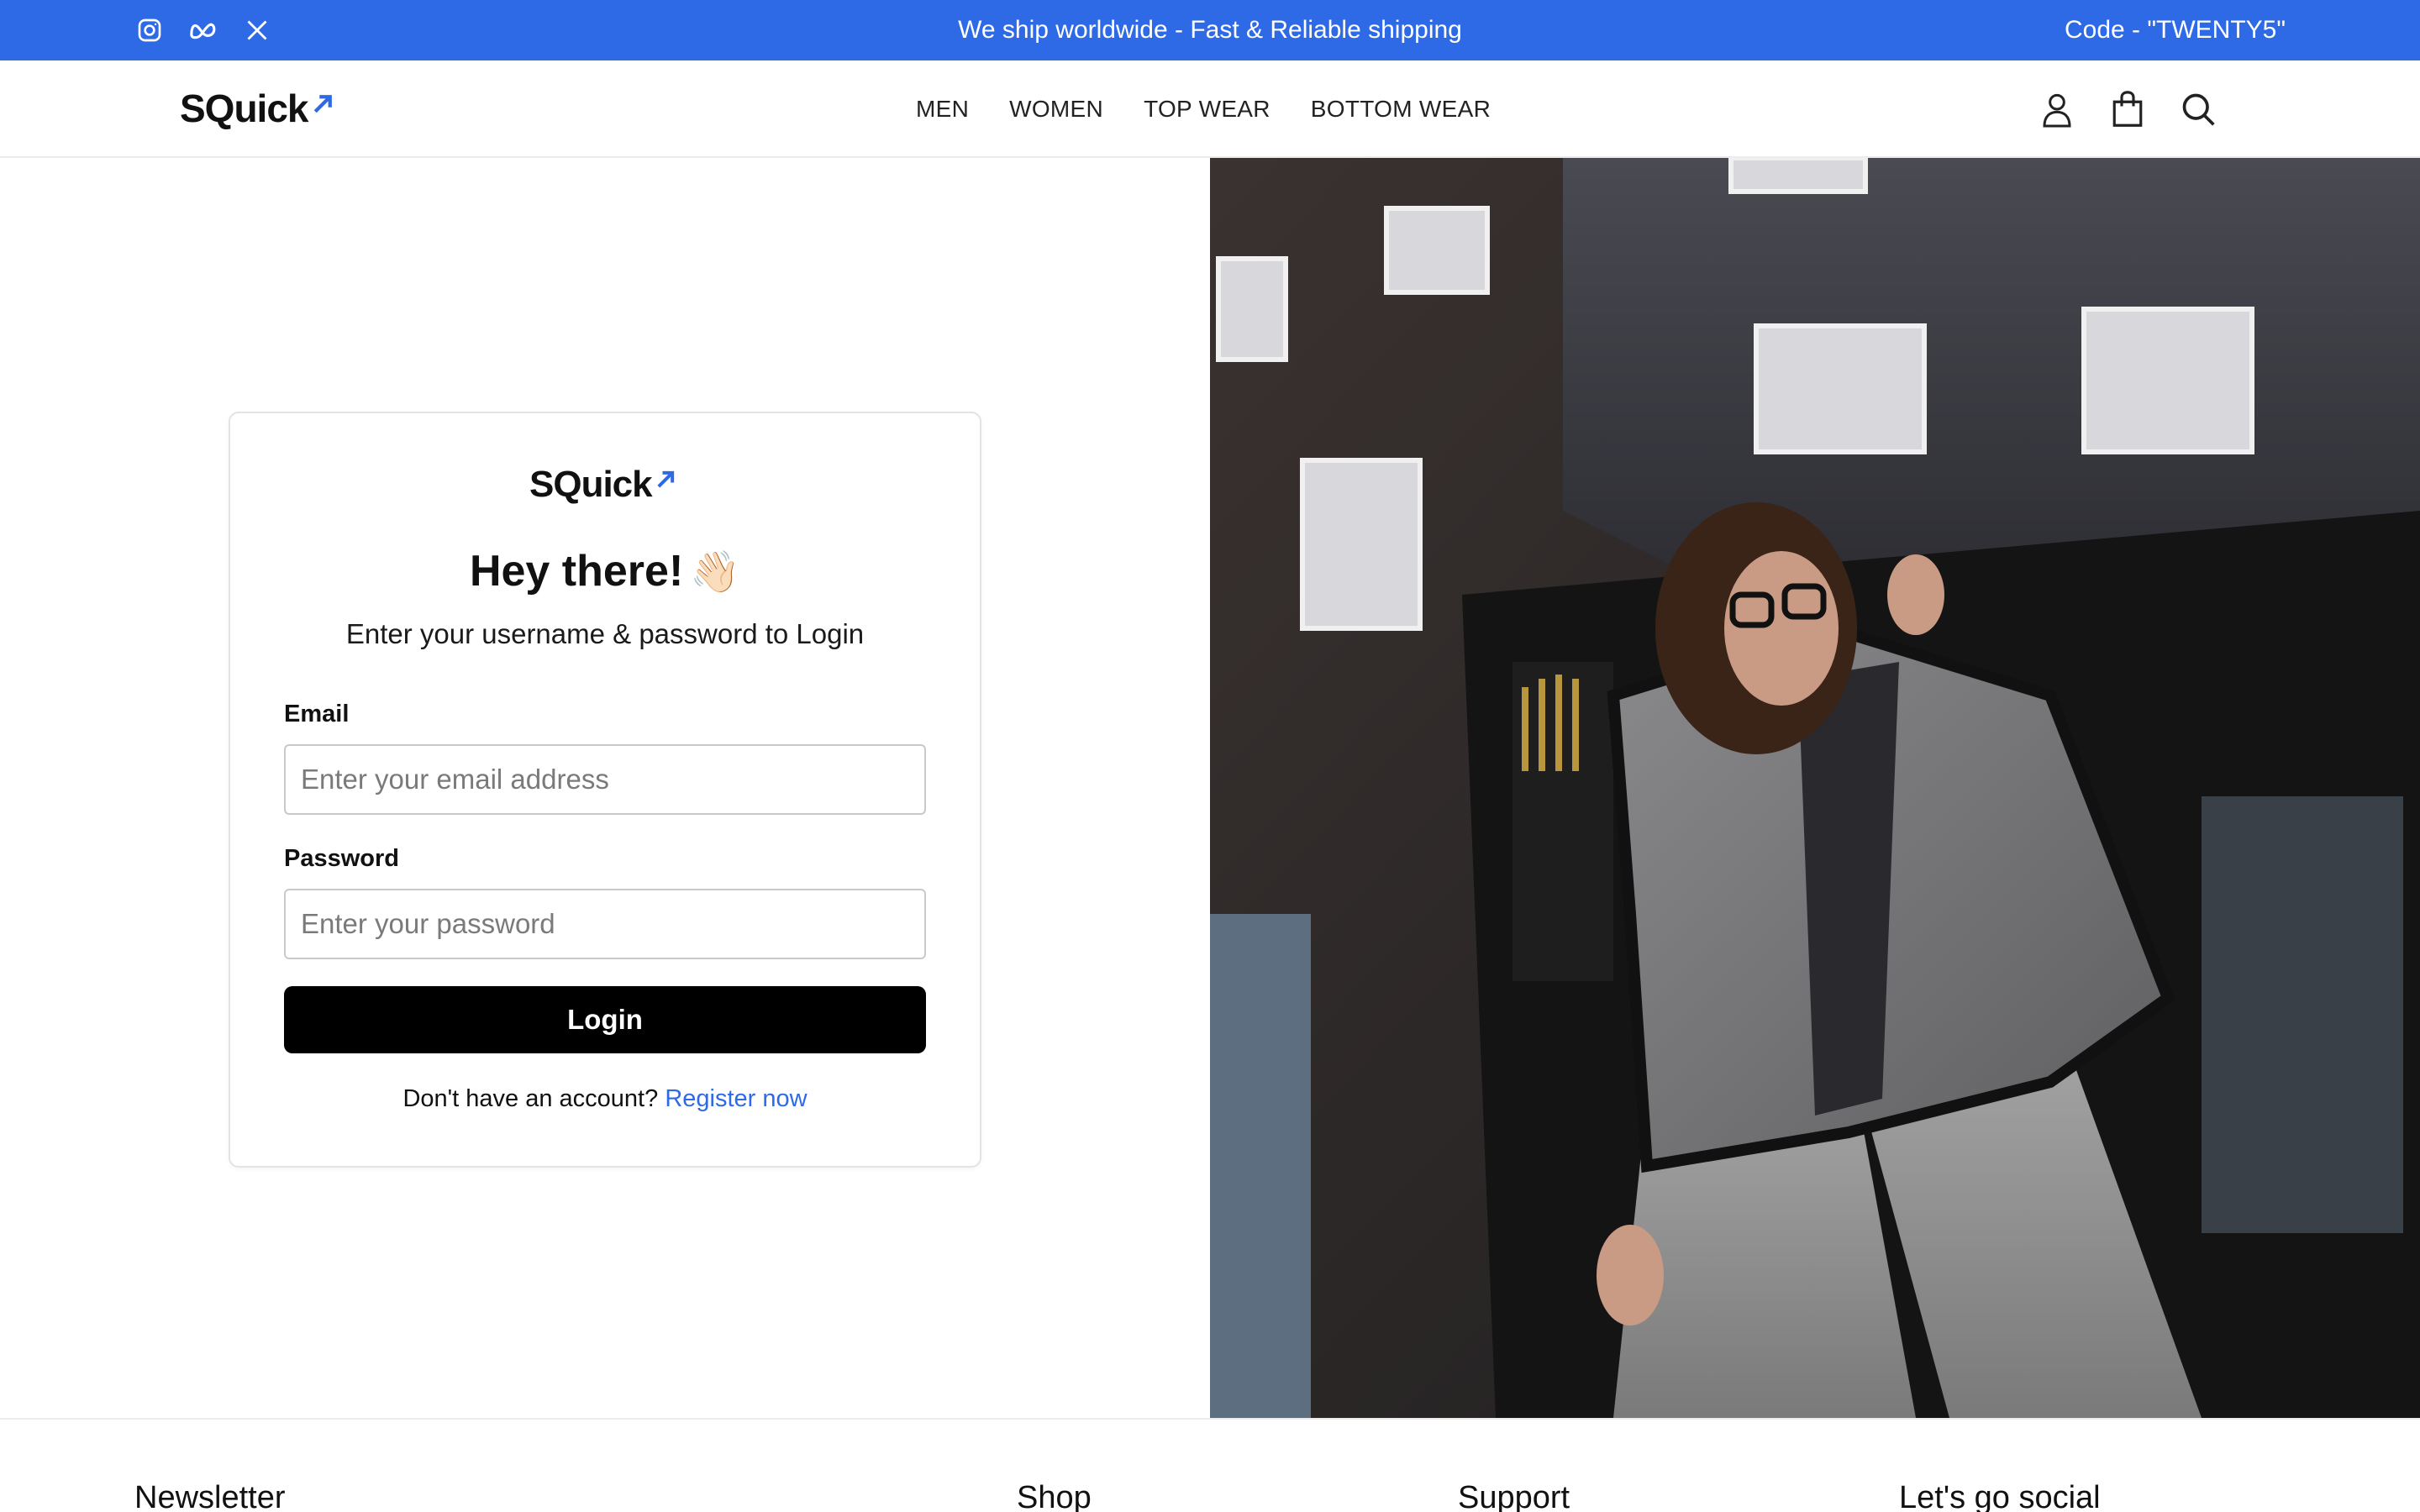  What do you see at coordinates (605, 633) in the screenshot?
I see `login-subtitle: Enter your username & password to Login` at bounding box center [605, 633].